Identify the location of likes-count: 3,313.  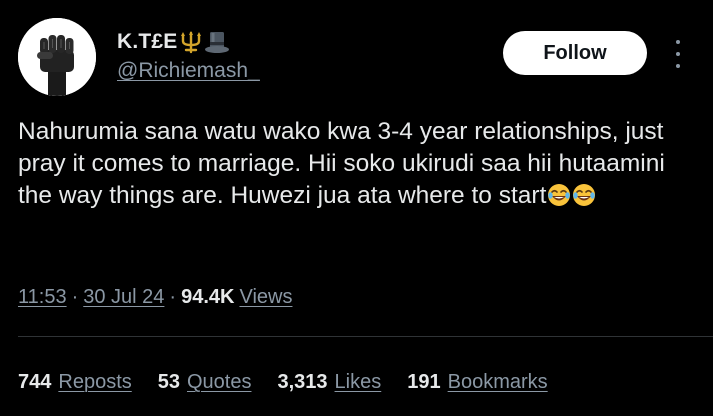
(302, 382).